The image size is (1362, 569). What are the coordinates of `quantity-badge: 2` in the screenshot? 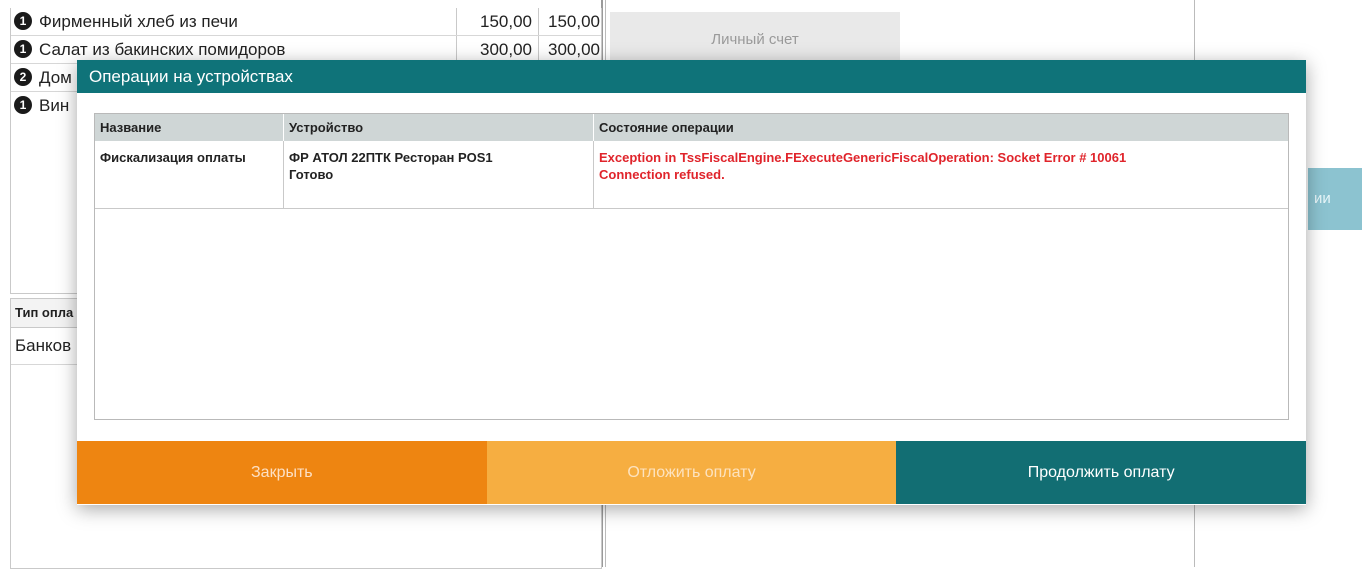 It's located at (23, 77).